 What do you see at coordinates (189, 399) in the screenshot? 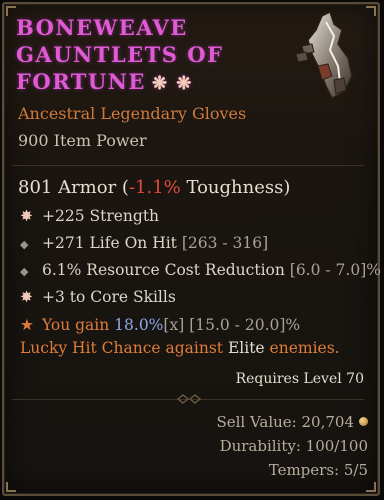
I see `divider-ornament-icon` at bounding box center [189, 399].